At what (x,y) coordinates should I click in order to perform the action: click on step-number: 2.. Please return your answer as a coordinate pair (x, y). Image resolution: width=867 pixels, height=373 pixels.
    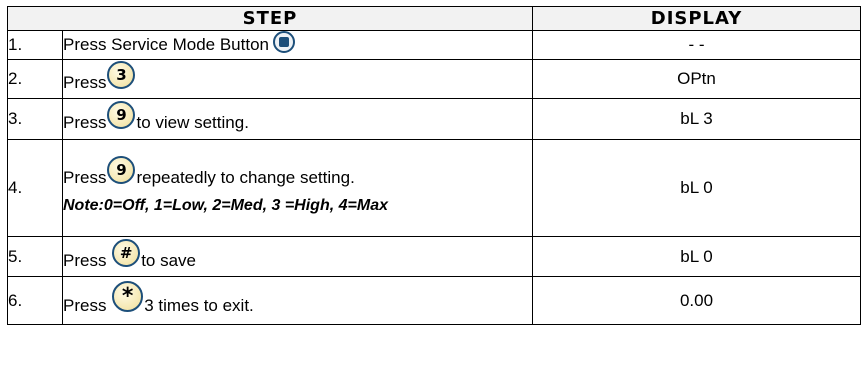
    Looking at the image, I should click on (35, 79).